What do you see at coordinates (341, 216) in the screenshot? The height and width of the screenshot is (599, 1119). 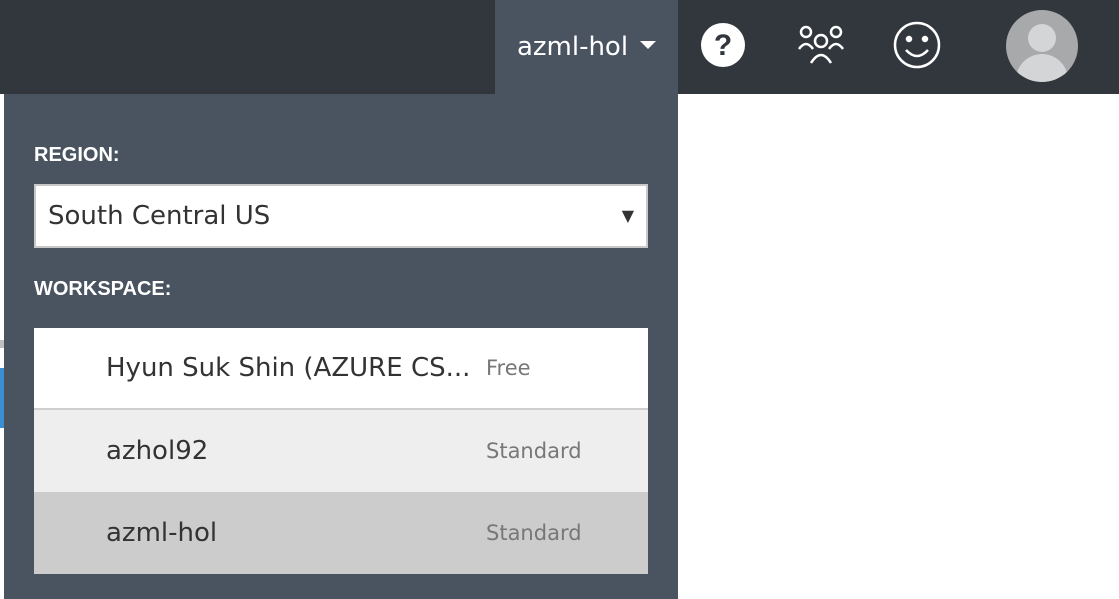 I see `region-select: South Central US ▼` at bounding box center [341, 216].